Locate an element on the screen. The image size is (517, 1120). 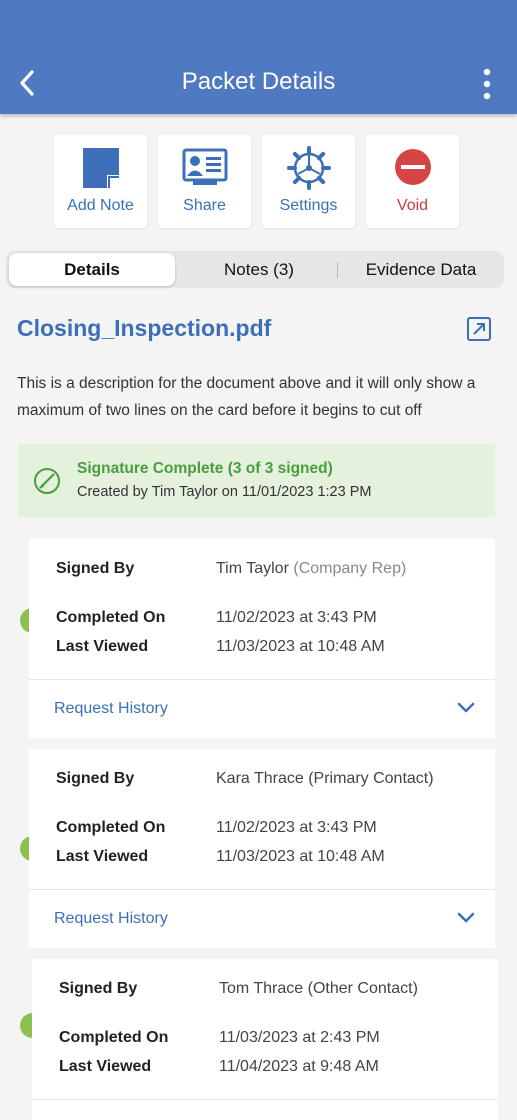
last-viewed-value: 11/04/2023 at 9:48 AM is located at coordinates (299, 1066).